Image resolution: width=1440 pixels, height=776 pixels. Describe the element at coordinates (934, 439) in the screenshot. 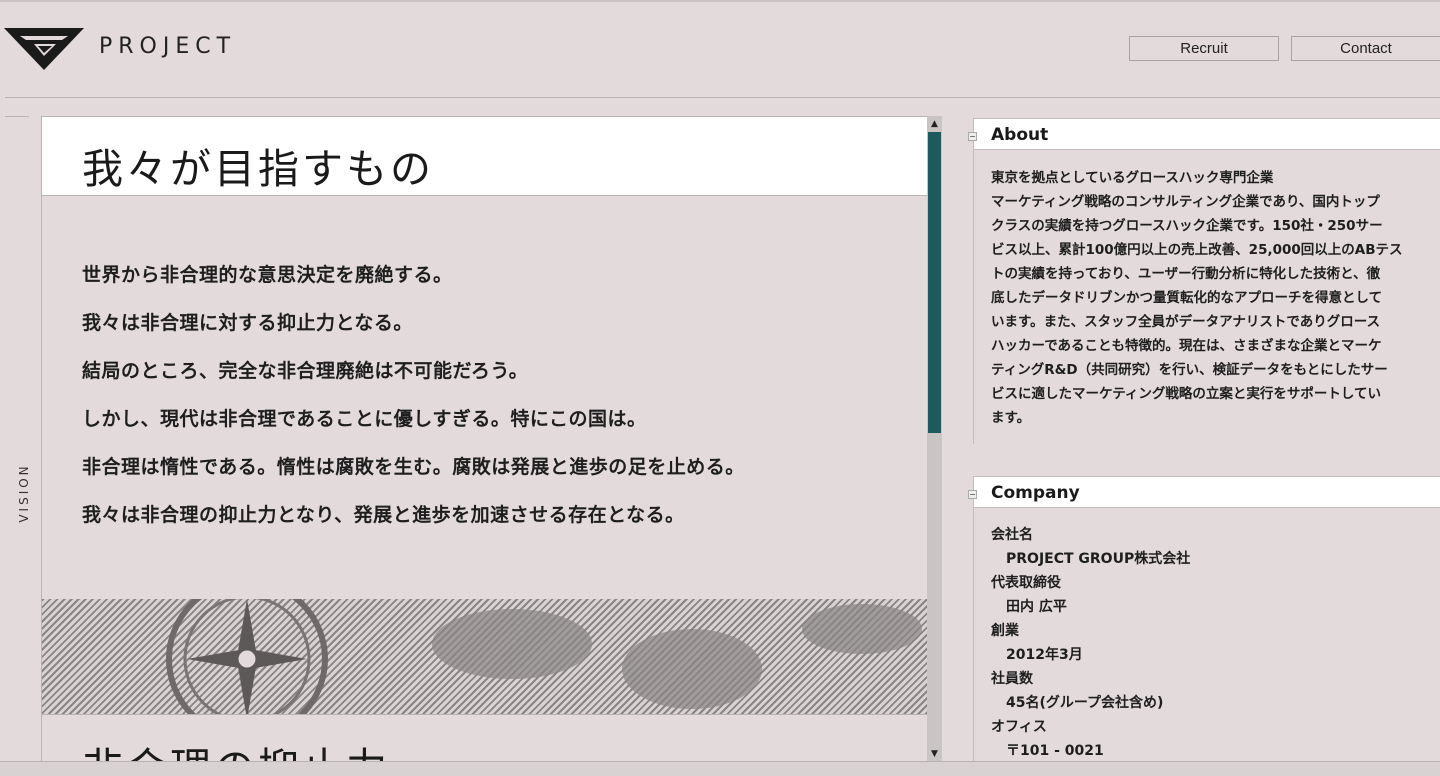

I see `vertical-scrollbar: ▲ ▼` at that location.